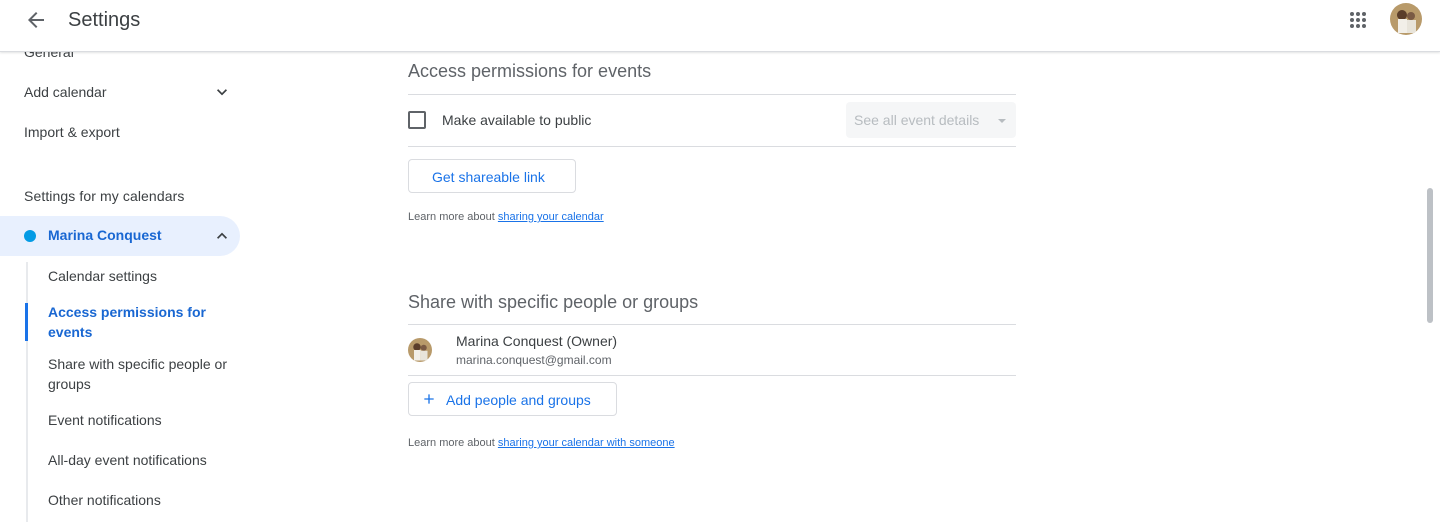  I want to click on sidebar-item-import-export: Import & export, so click(72, 132).